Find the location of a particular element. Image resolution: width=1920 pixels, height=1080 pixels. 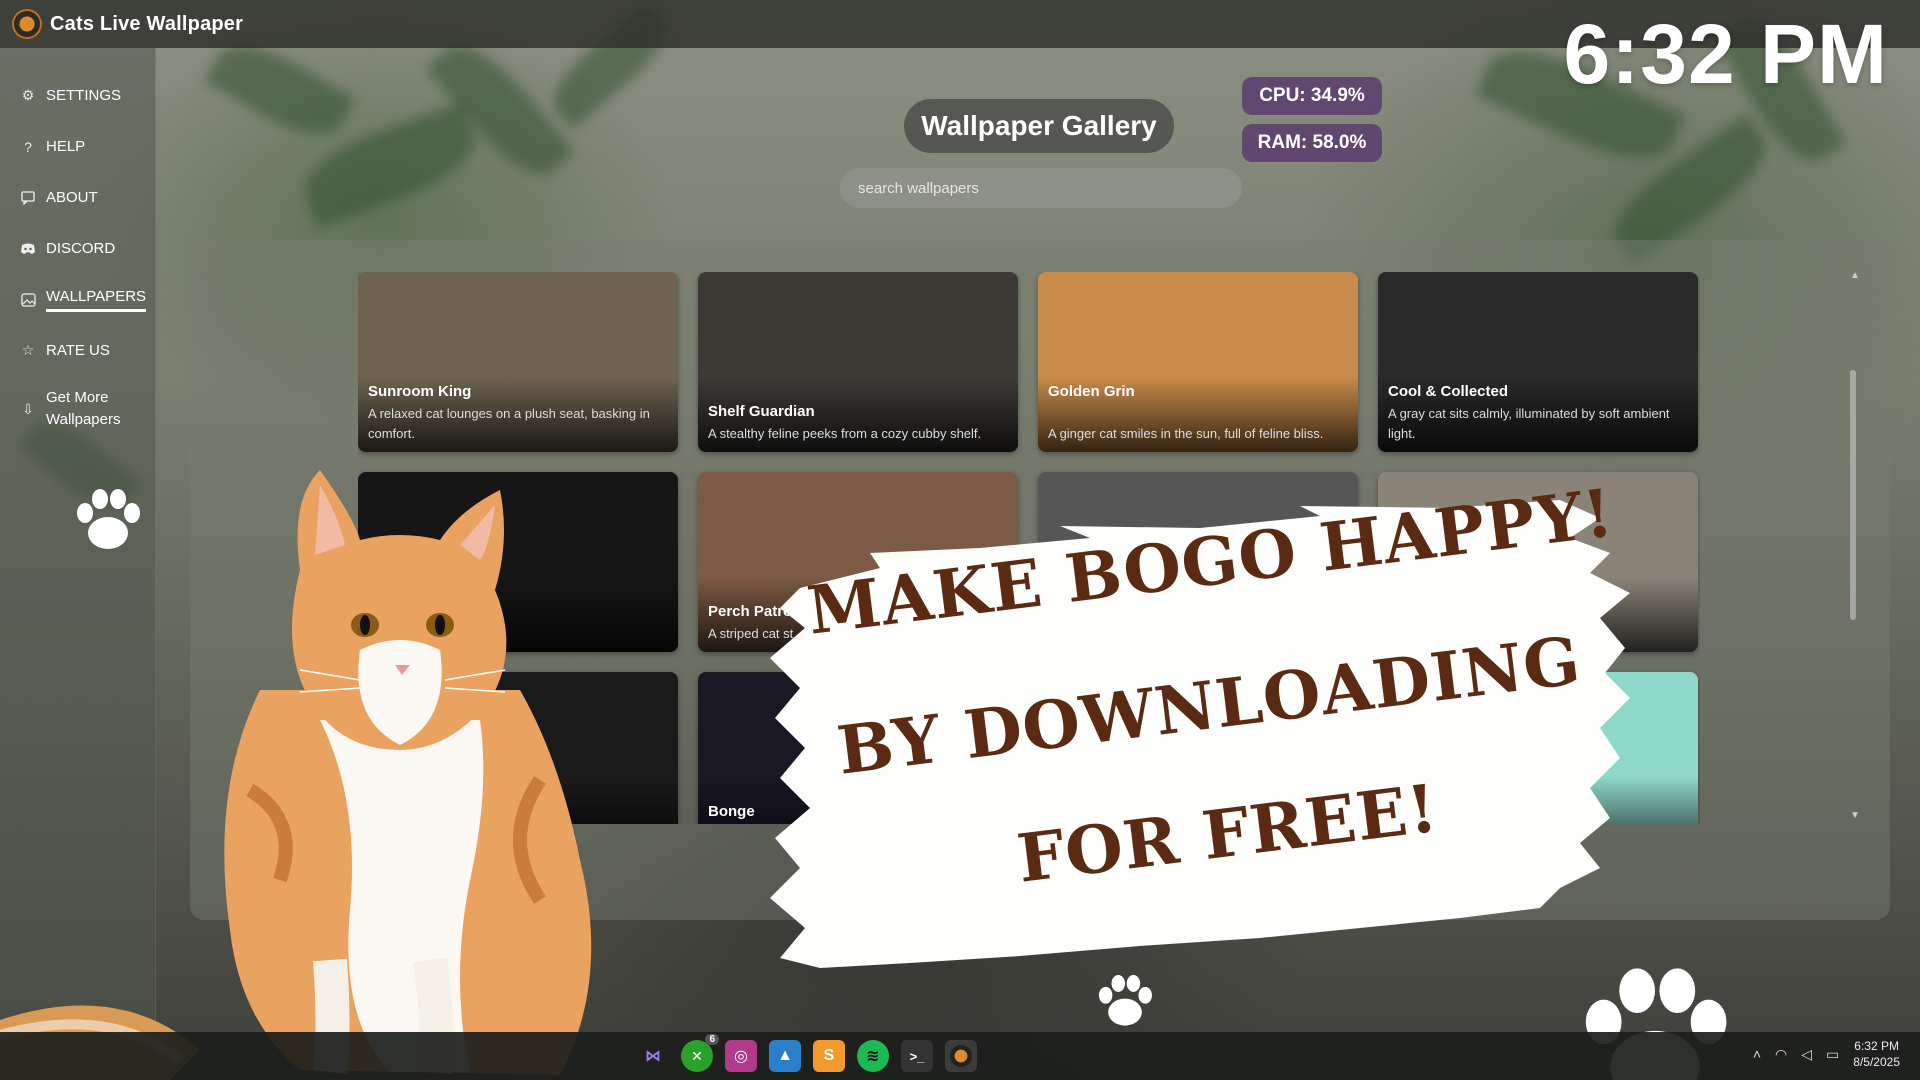

app-logo-icon is located at coordinates (27, 24).